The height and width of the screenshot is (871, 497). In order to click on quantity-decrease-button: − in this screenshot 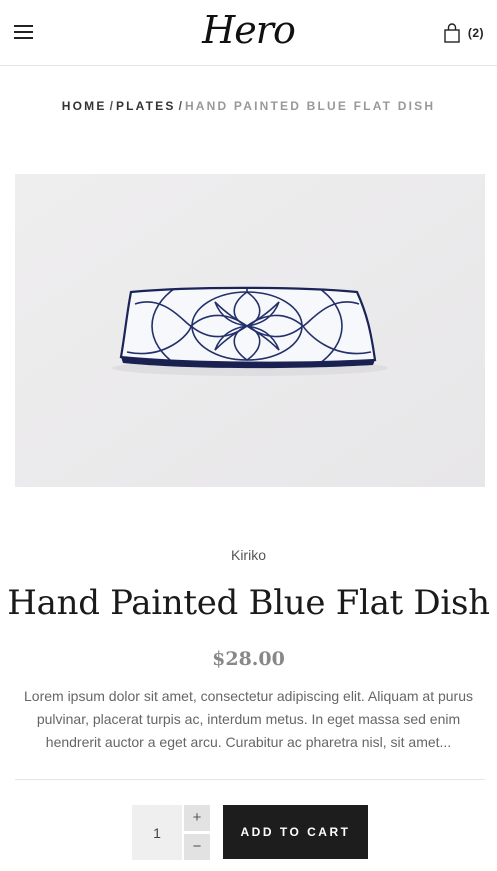, I will do `click(197, 847)`.